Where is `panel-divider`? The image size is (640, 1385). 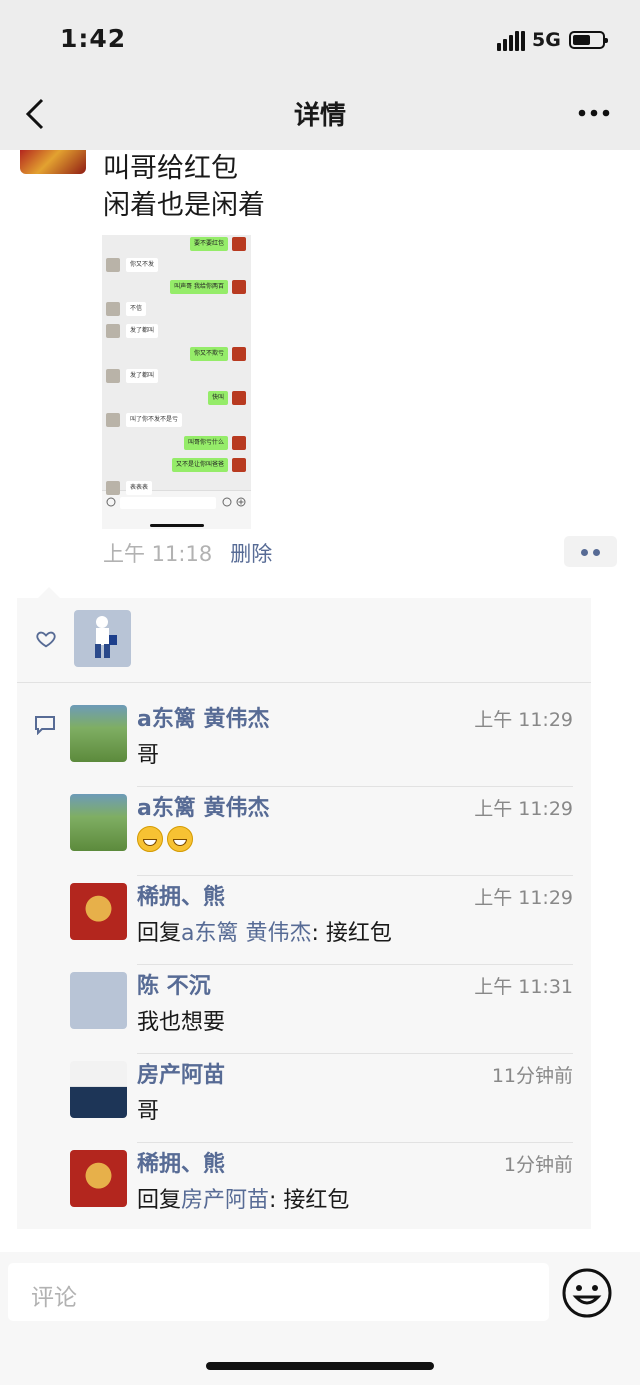
panel-divider is located at coordinates (304, 682).